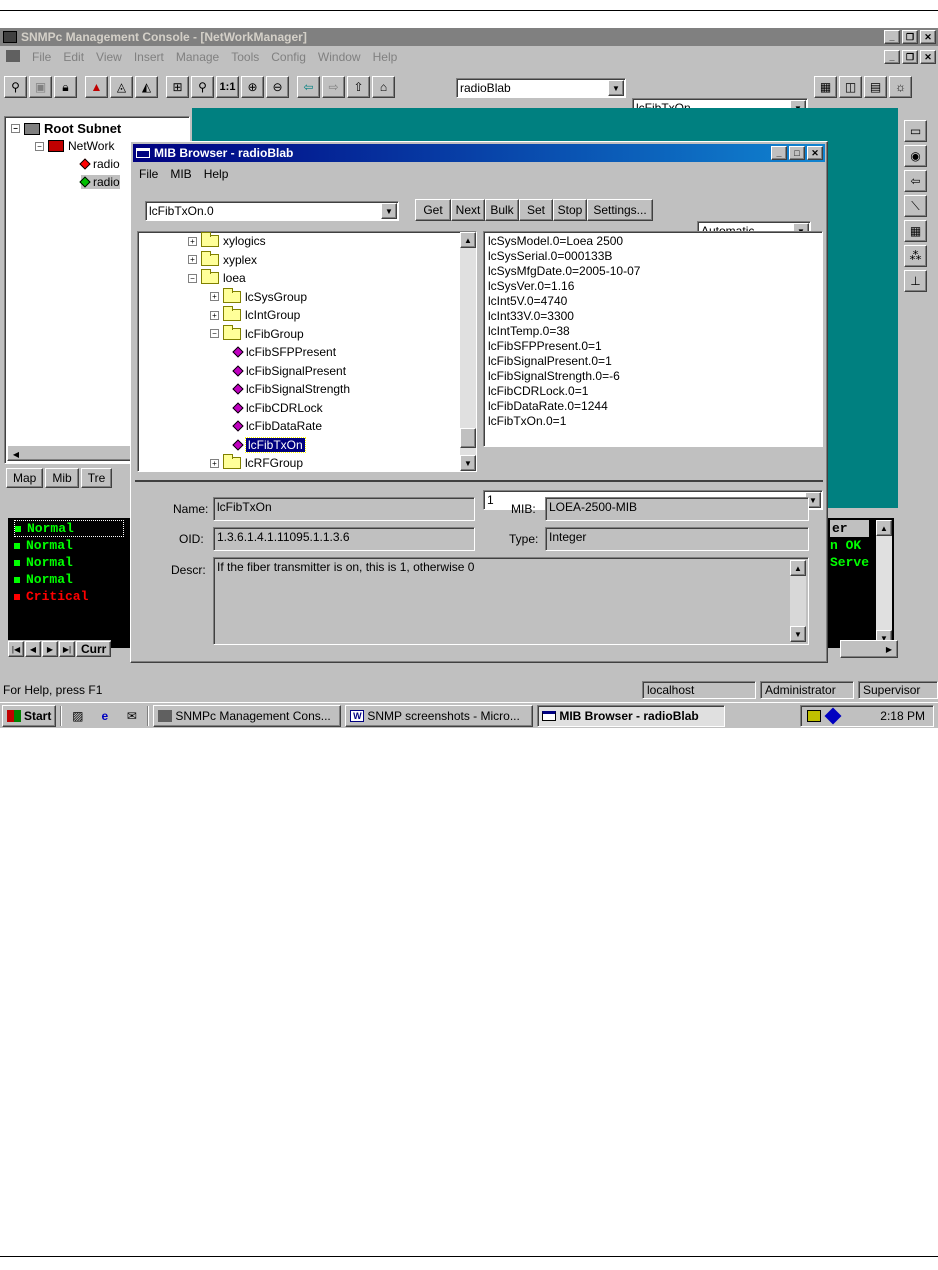 Image resolution: width=938 pixels, height=1270 pixels. What do you see at coordinates (385, 58) in the screenshot?
I see `menu-help: Help` at bounding box center [385, 58].